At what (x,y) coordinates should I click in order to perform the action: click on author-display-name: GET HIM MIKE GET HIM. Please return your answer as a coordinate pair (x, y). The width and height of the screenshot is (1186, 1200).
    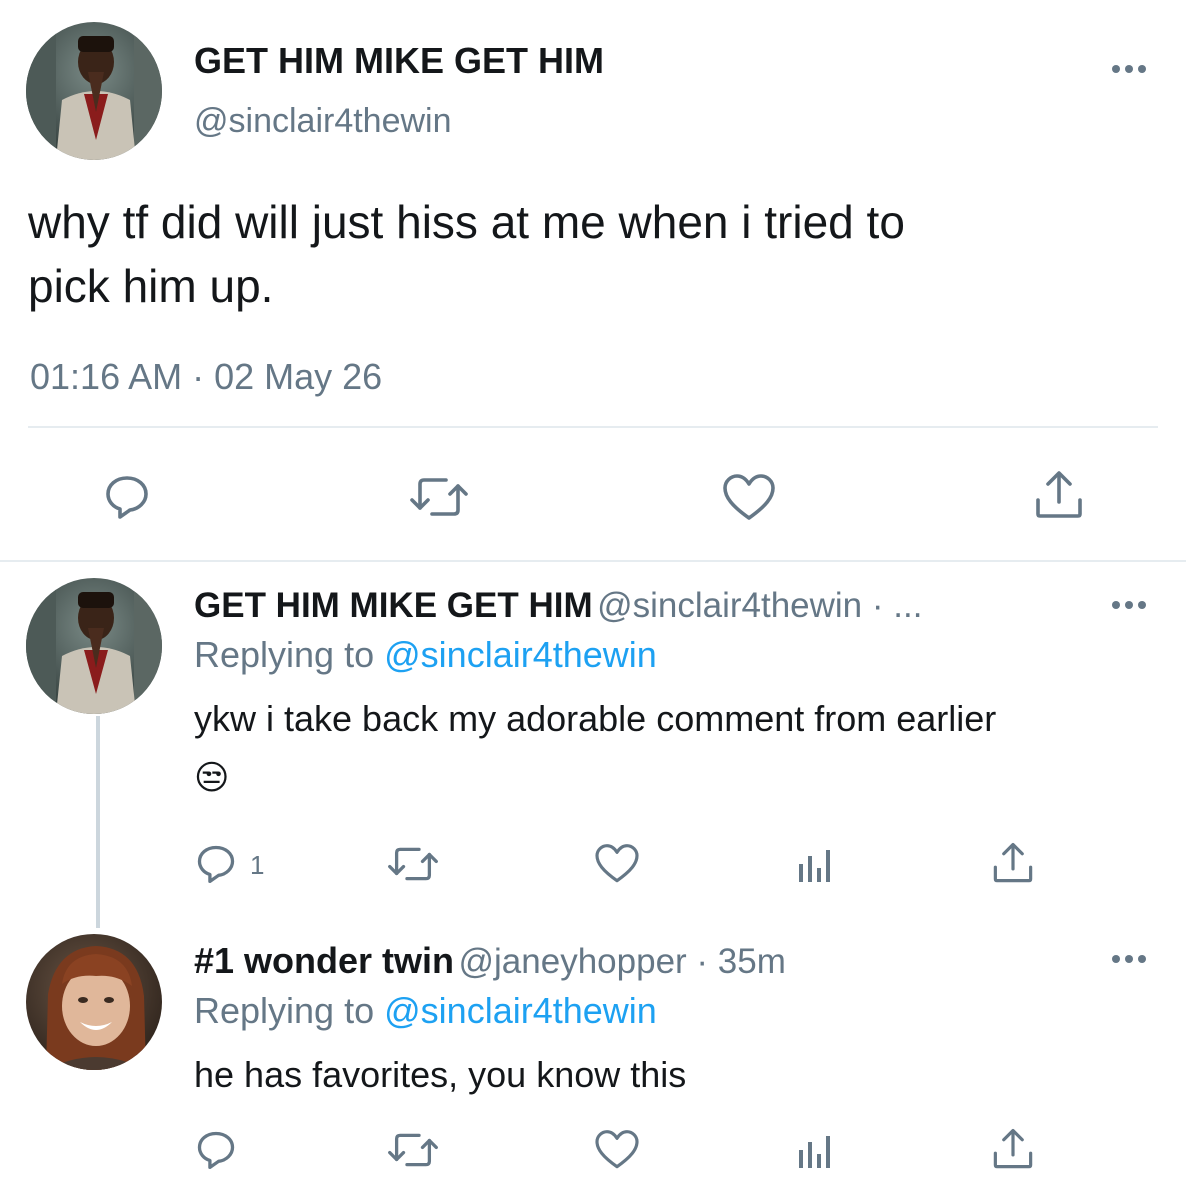
    Looking at the image, I should click on (399, 61).